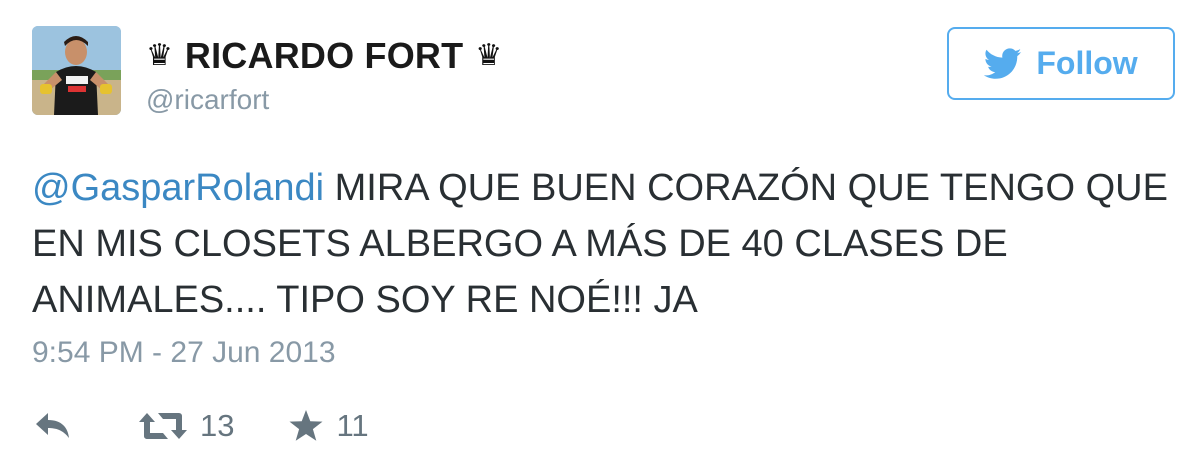 The image size is (1202, 474). I want to click on follow-button-label: Follow, so click(1087, 63).